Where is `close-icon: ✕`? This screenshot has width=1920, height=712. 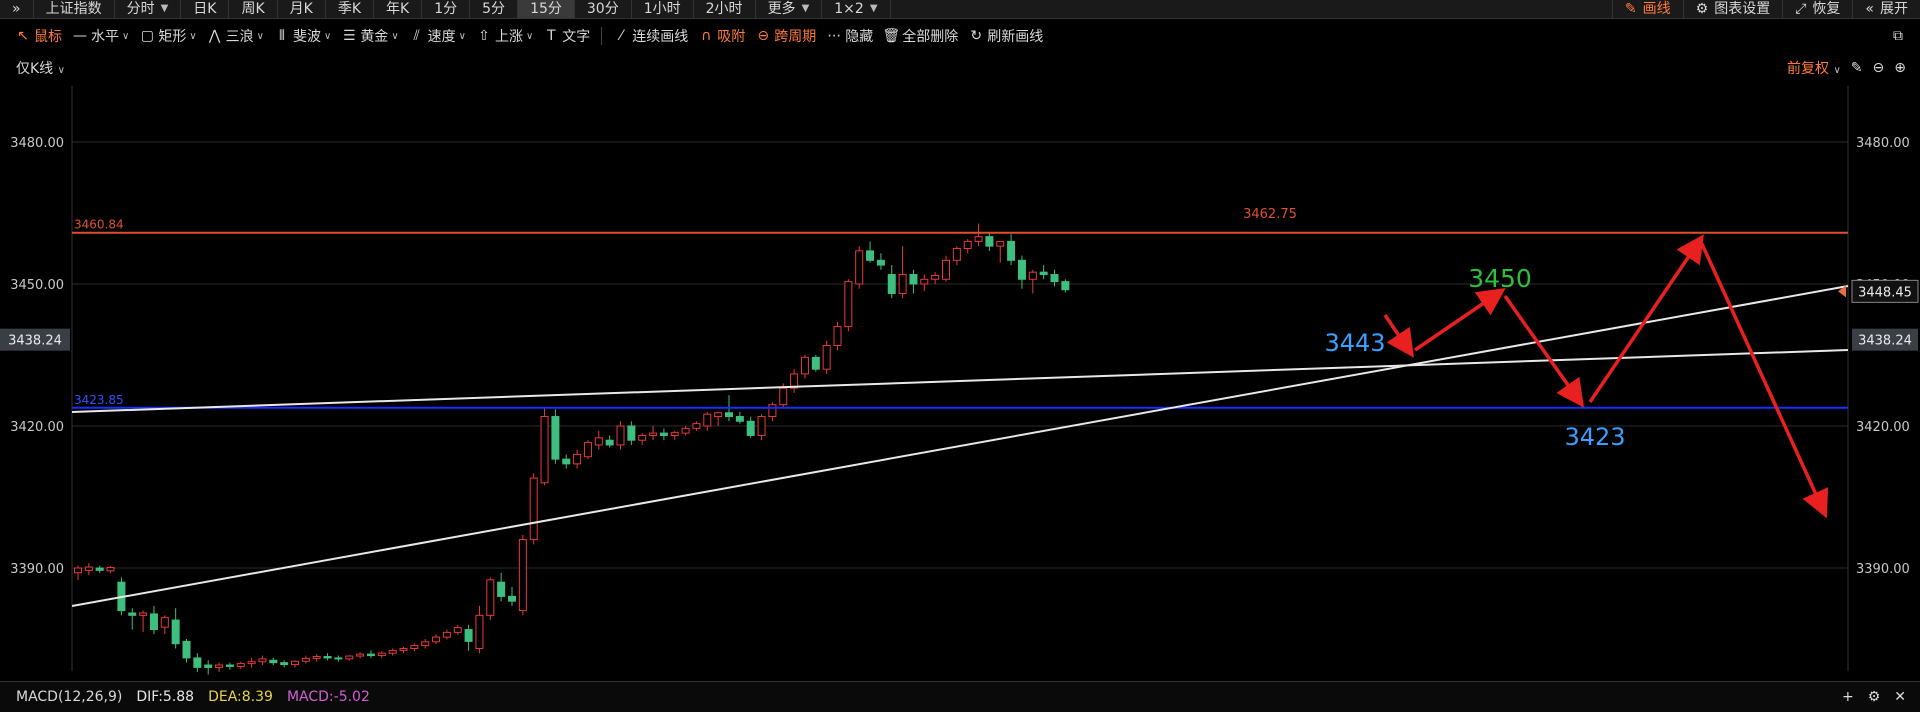
close-icon: ✕ is located at coordinates (1900, 697).